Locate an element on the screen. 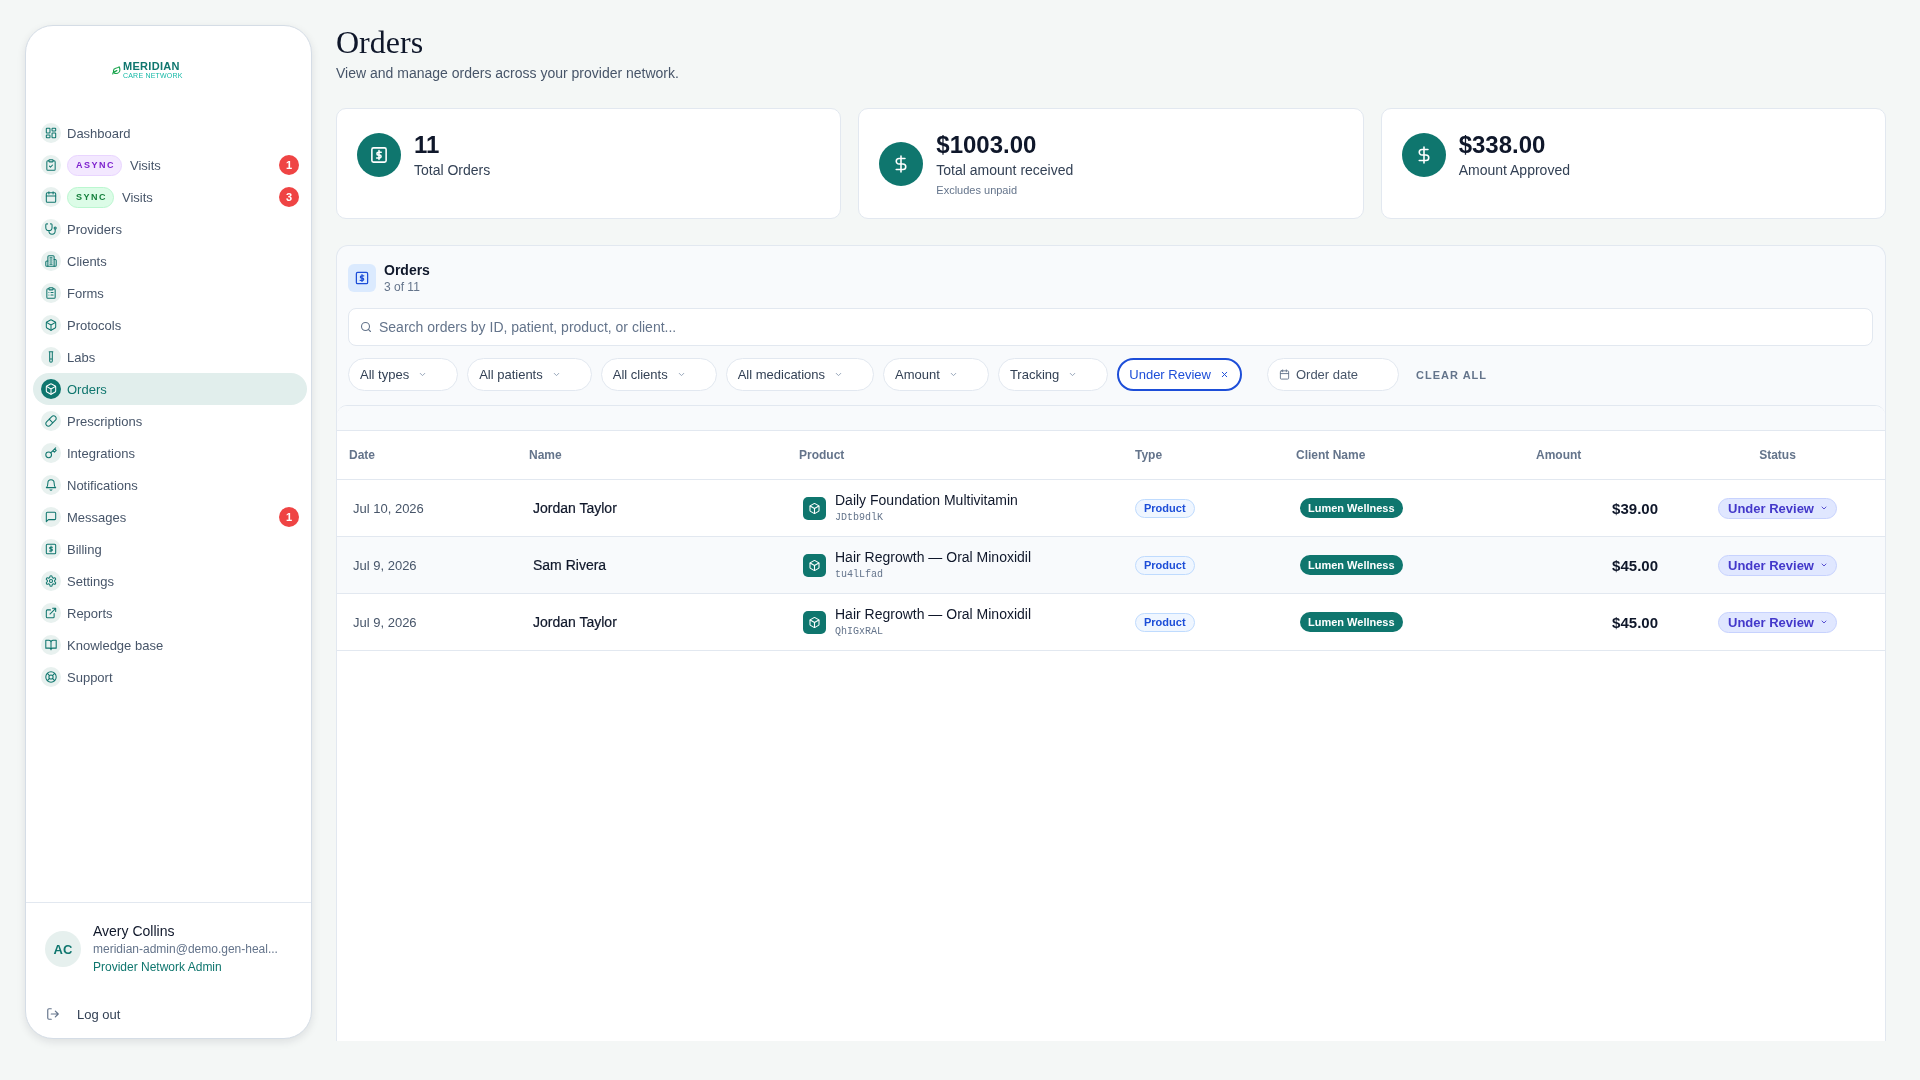 The width and height of the screenshot is (1920, 1080). stat-note: Excludes unpaid is located at coordinates (977, 190).